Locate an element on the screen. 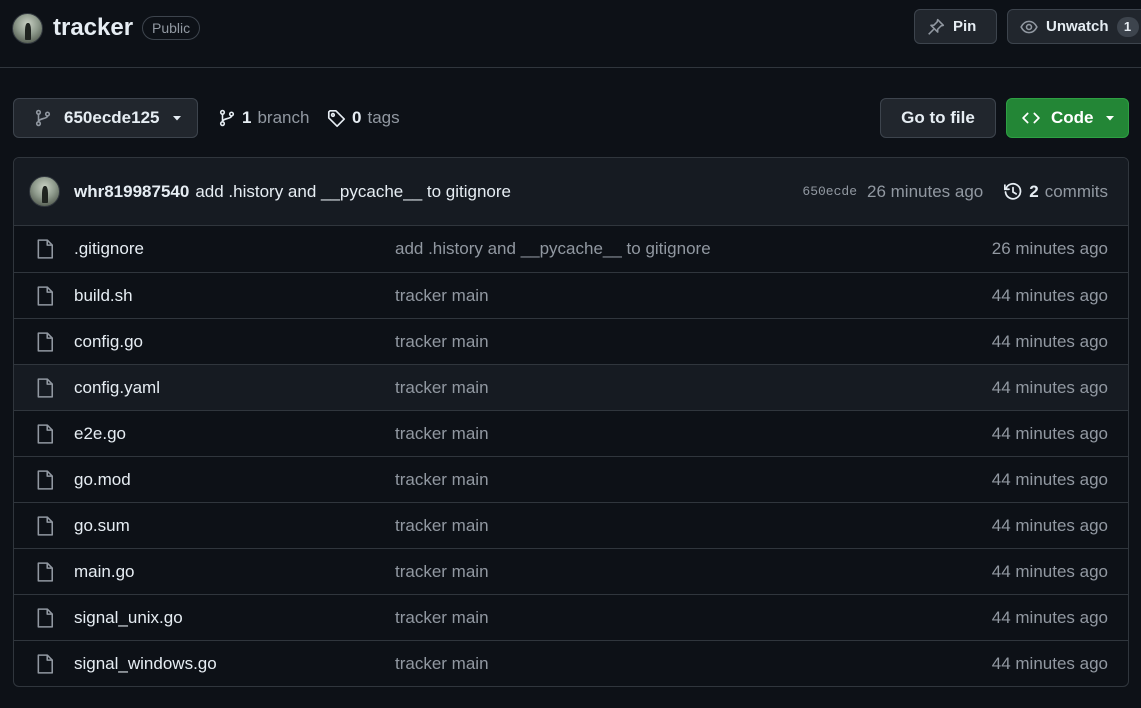 The image size is (1141, 708). pin-label: Pin is located at coordinates (965, 26).